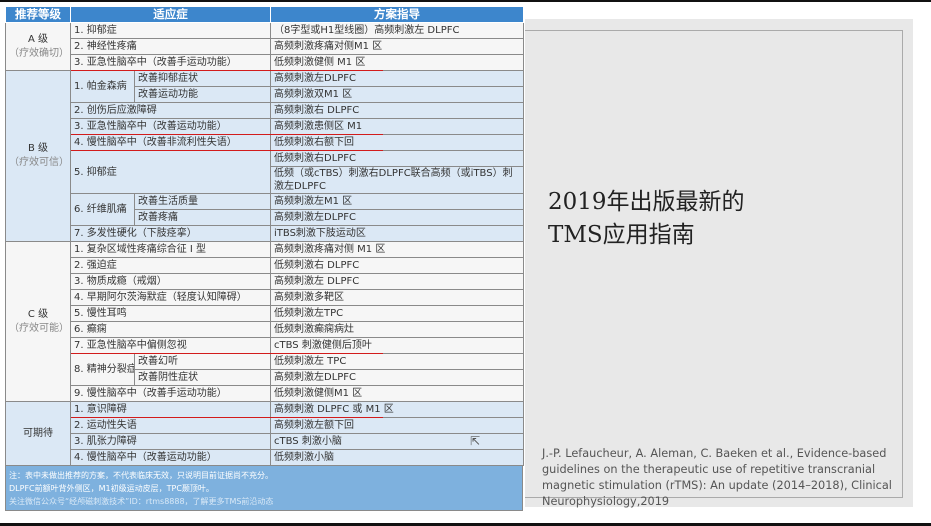 The image size is (931, 526). What do you see at coordinates (102, 209) in the screenshot?
I see `indication-cell: 6. 纤维肌痛` at bounding box center [102, 209].